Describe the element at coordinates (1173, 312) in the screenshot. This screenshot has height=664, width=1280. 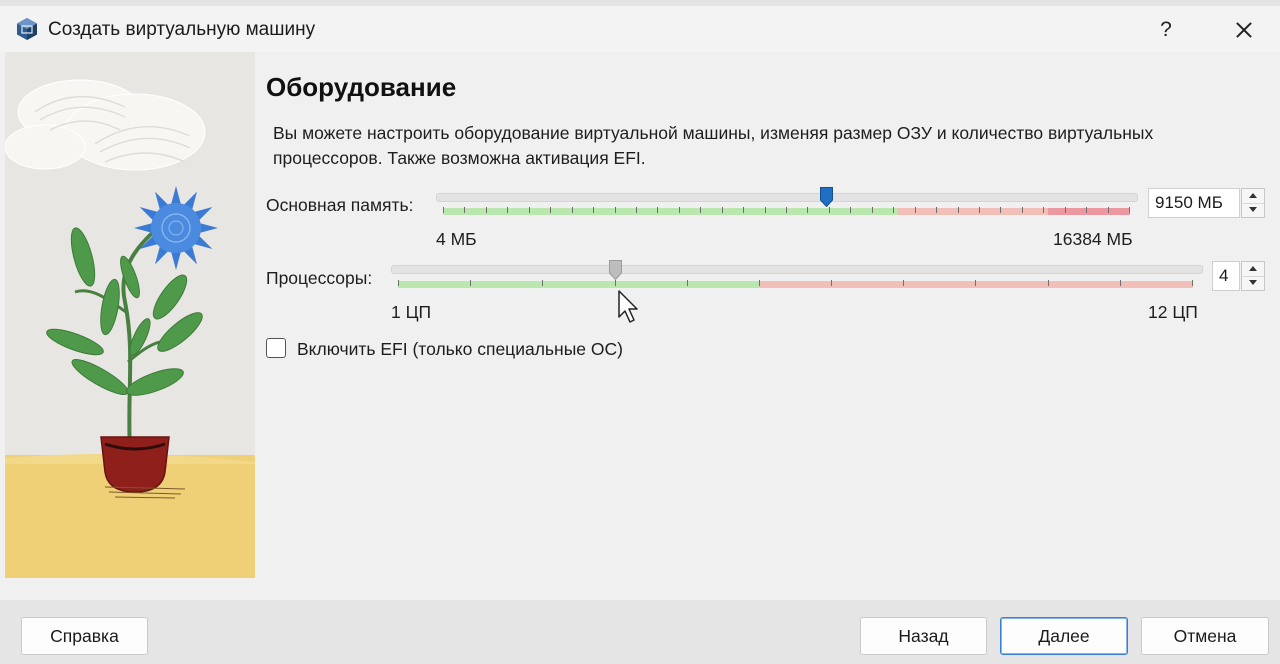
I see `cpu-max-label: 12 ЦП` at that location.